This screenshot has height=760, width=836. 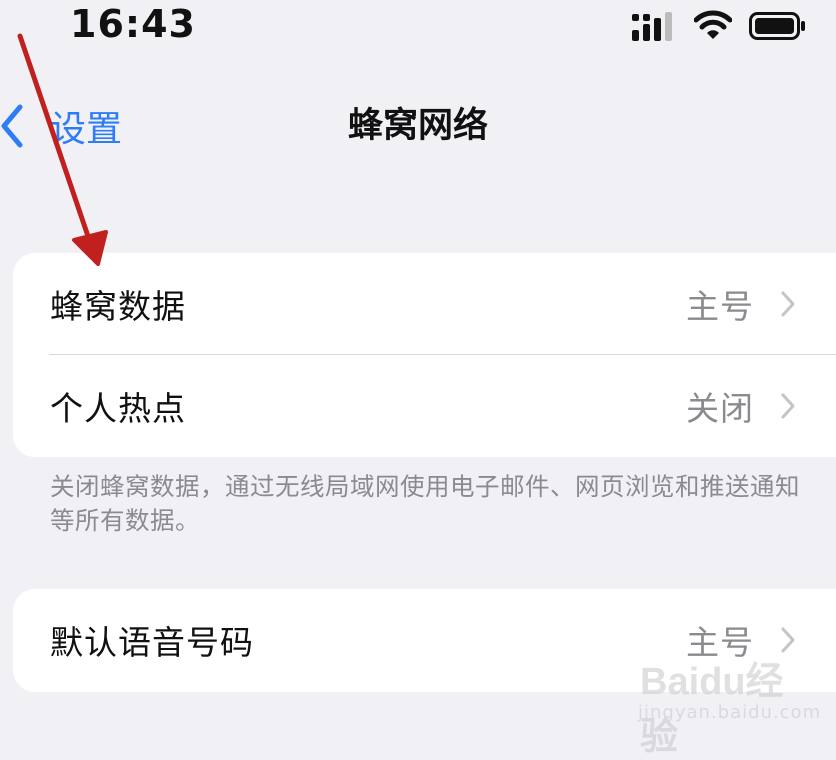 I want to click on baidu-watermark: Baidu经验 jingyan.baidu.com, so click(x=720, y=704).